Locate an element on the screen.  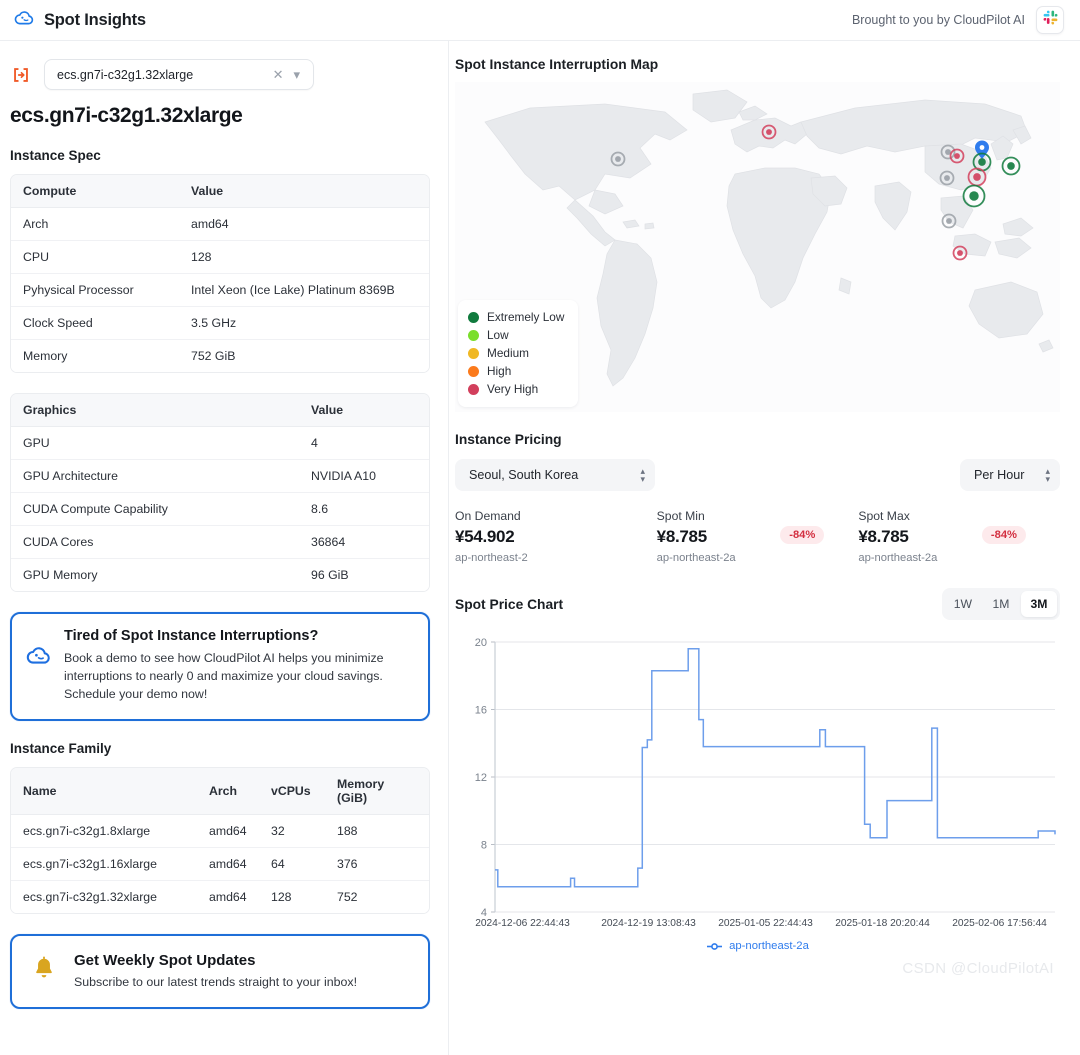
price-cell-on-demand: On Demand ¥54.902 ap-northeast-2 is located at coordinates (556, 536).